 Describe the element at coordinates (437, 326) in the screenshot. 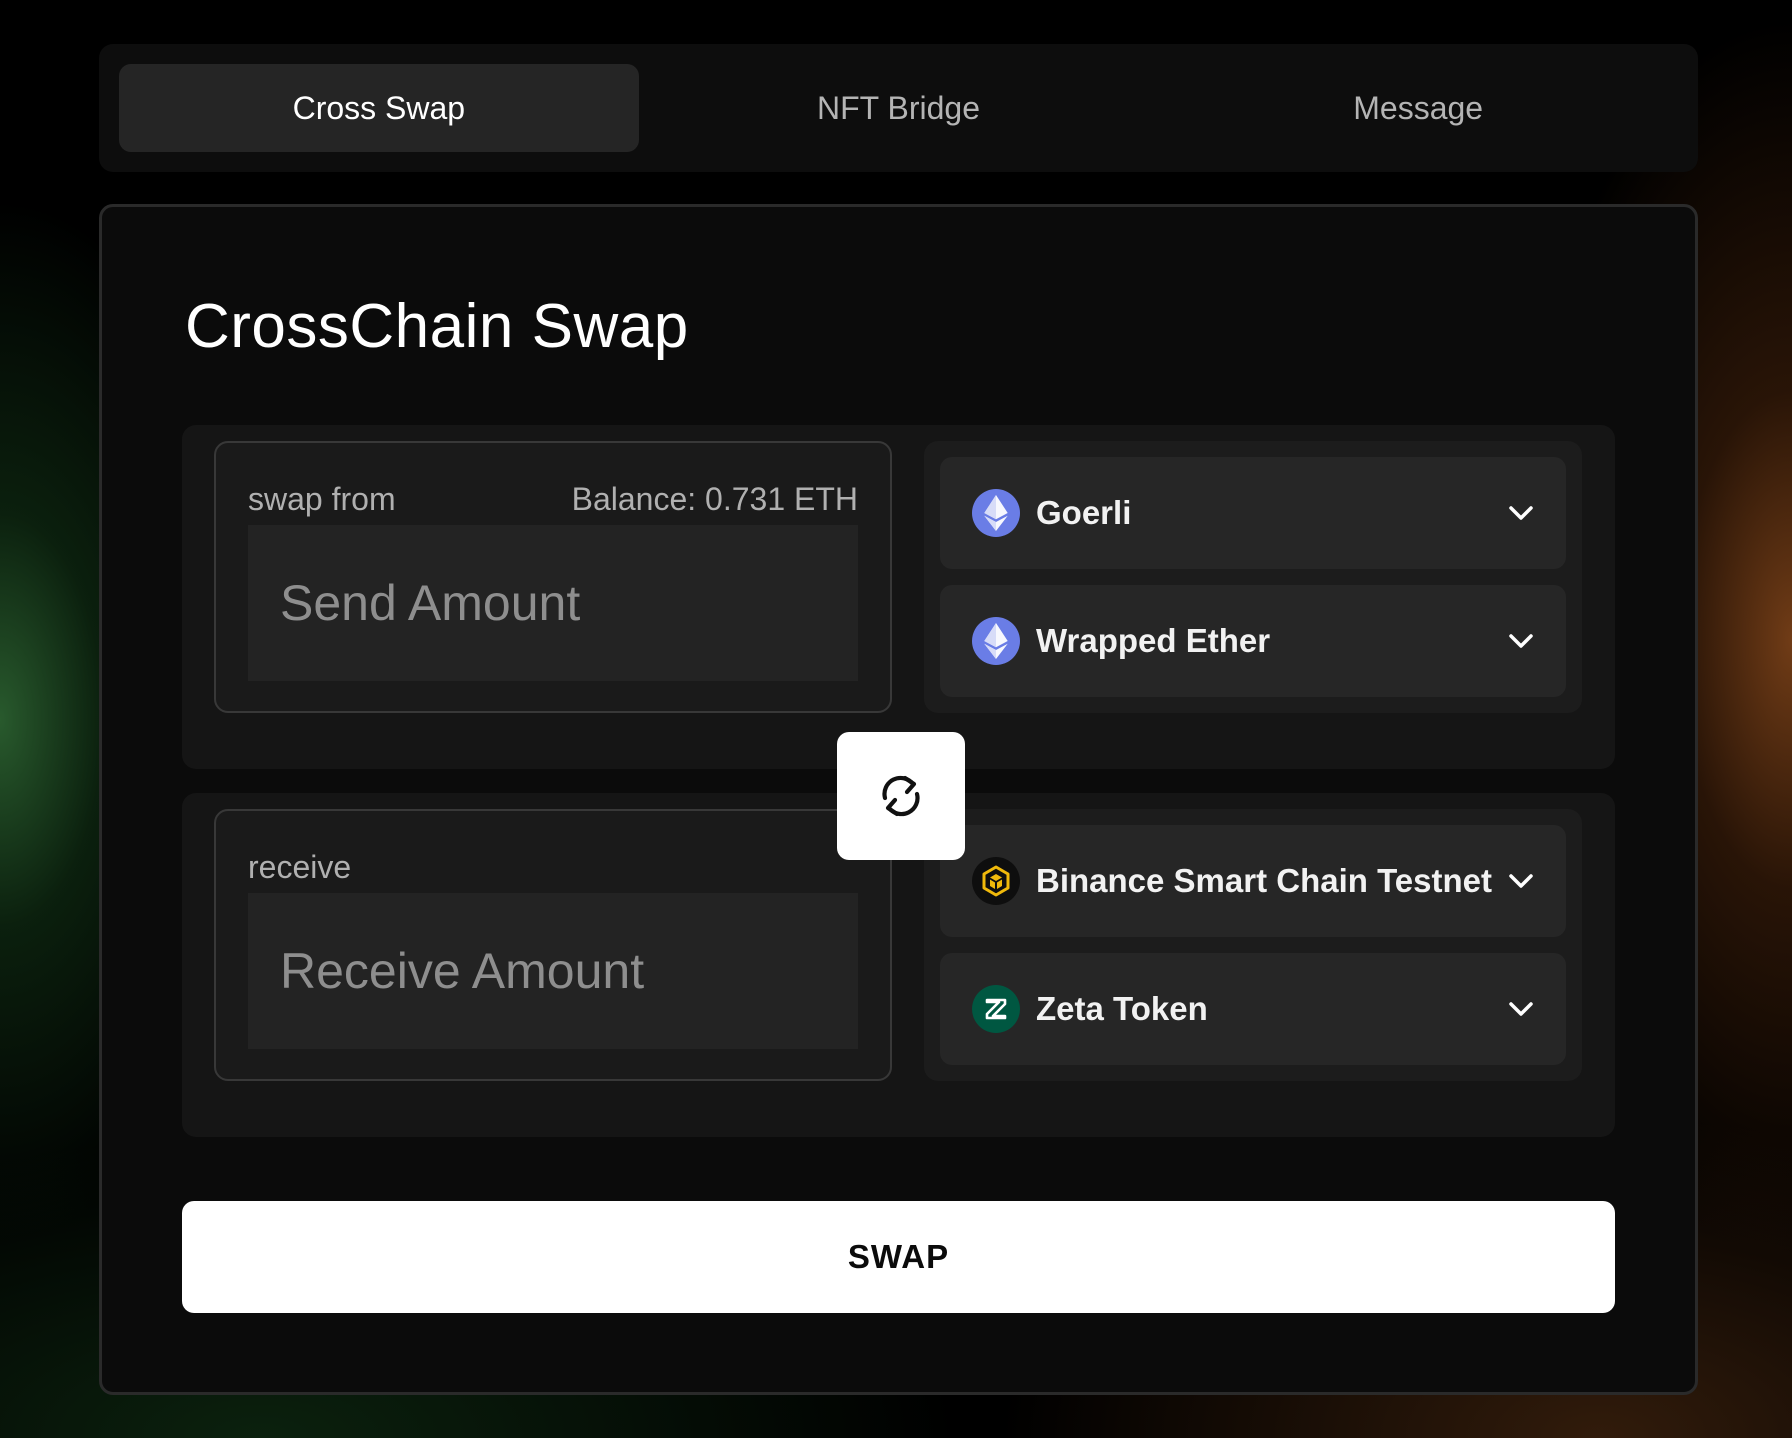

I see `card-title: CrossChain Swap` at that location.